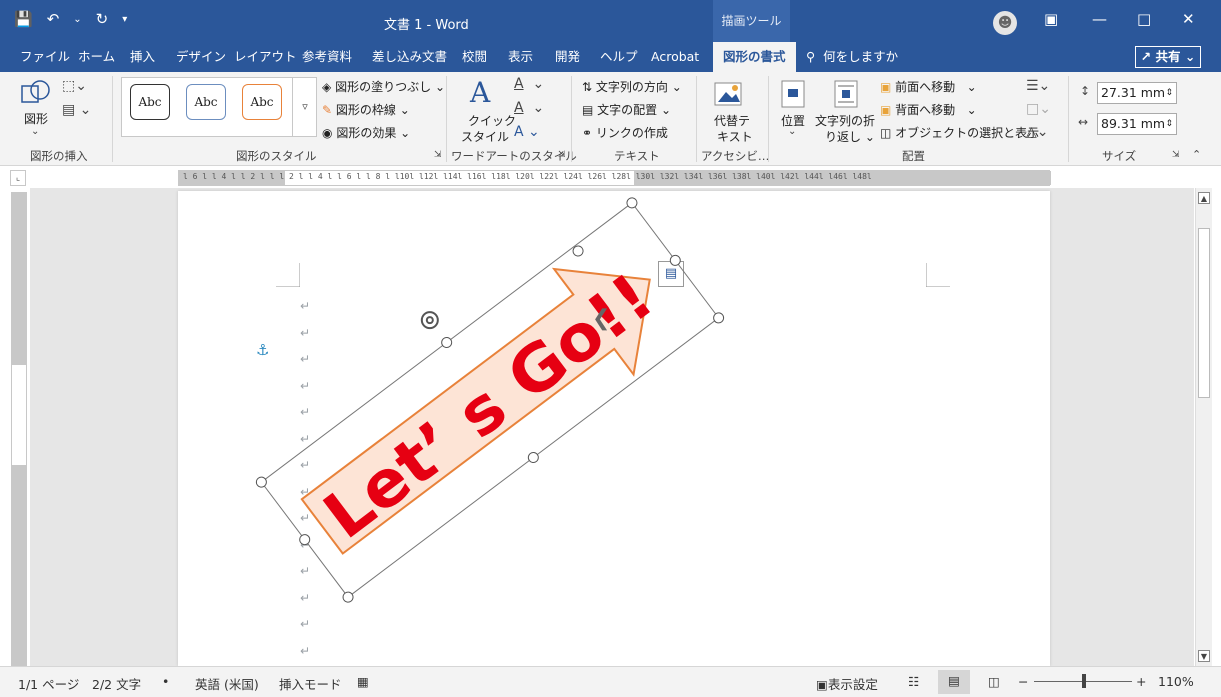 The height and width of the screenshot is (697, 1221). Describe the element at coordinates (304, 107) in the screenshot. I see `gallery-more-icon: ▿` at that location.